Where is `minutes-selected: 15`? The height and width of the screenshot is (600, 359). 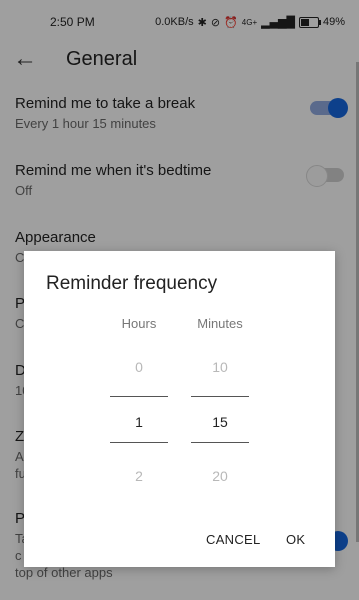 minutes-selected: 15 is located at coordinates (220, 422).